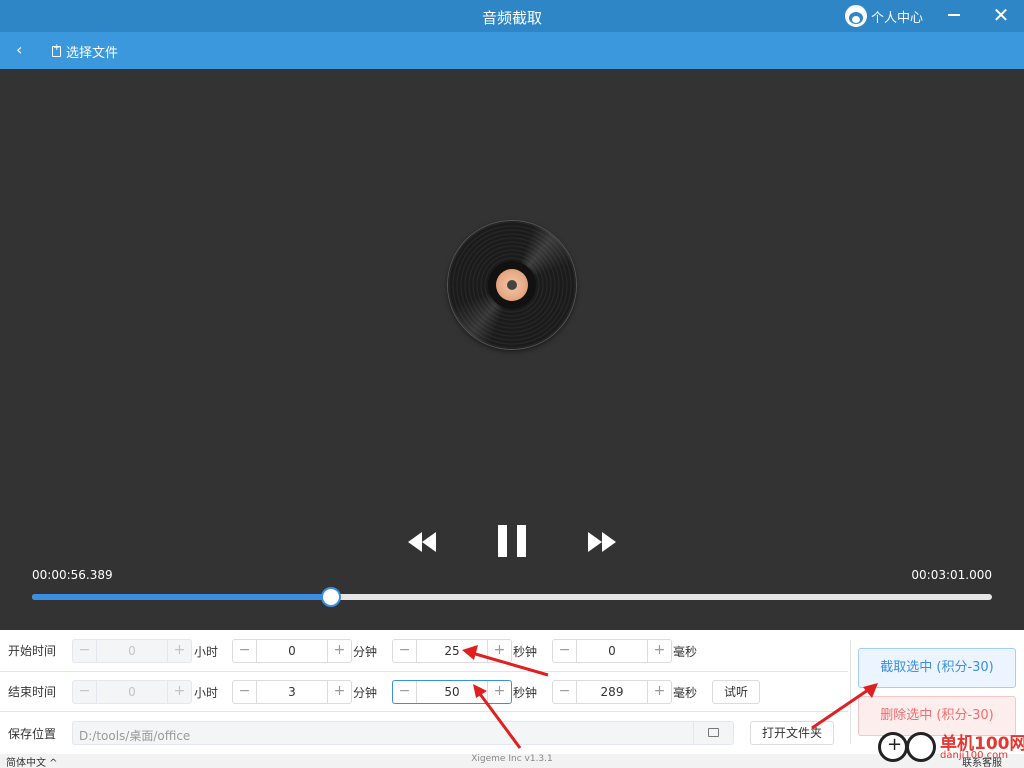 This screenshot has height=768, width=1024. Describe the element at coordinates (974, 755) in the screenshot. I see `watermark-url: danji100.com` at that location.